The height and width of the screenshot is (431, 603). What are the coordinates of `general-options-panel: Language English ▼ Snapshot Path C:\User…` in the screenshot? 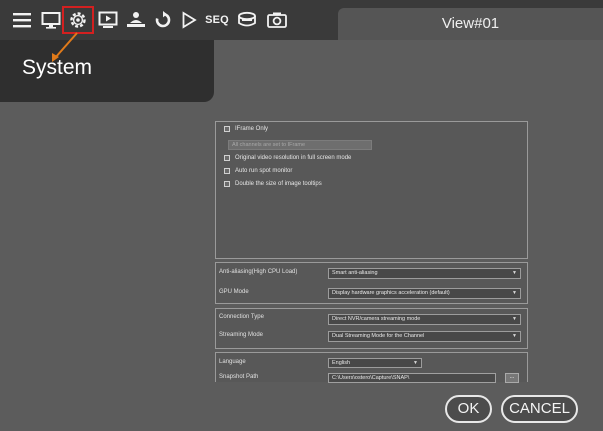 It's located at (371, 367).